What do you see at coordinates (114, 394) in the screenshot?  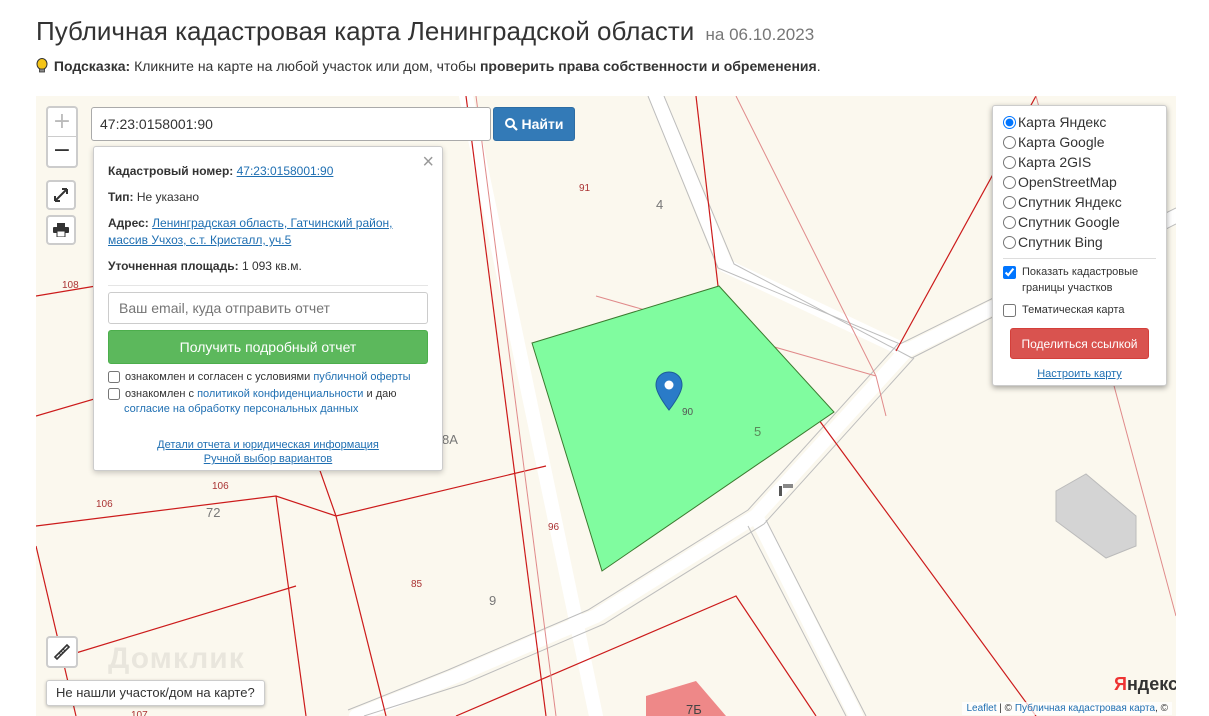 I see `privacy-checkbox` at bounding box center [114, 394].